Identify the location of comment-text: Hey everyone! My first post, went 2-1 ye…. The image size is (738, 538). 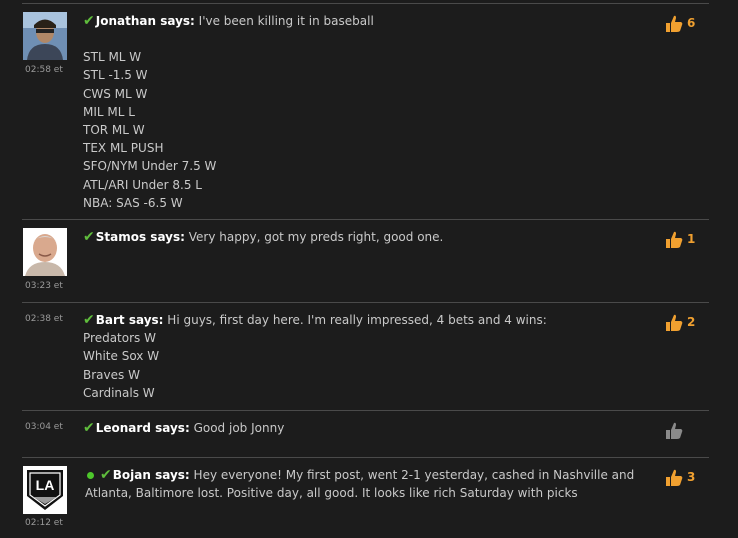
(414, 475).